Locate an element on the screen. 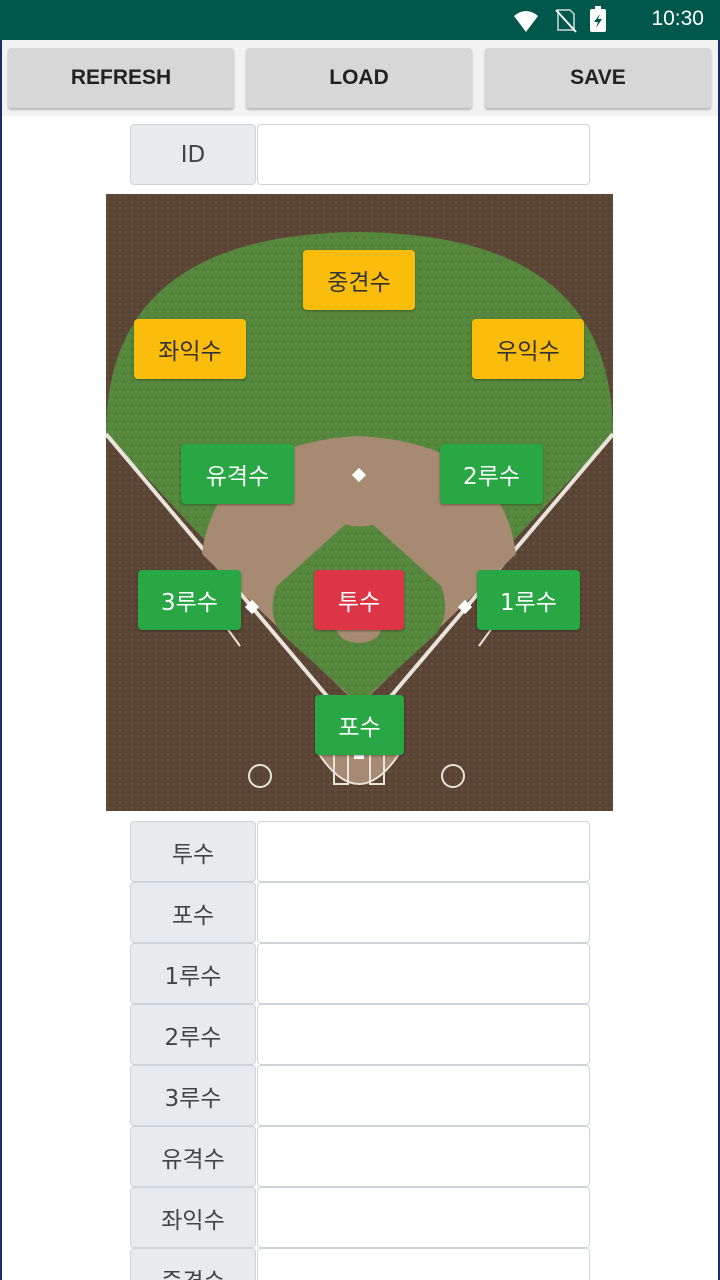  roster-row: 유격수 is located at coordinates (360, 1156).